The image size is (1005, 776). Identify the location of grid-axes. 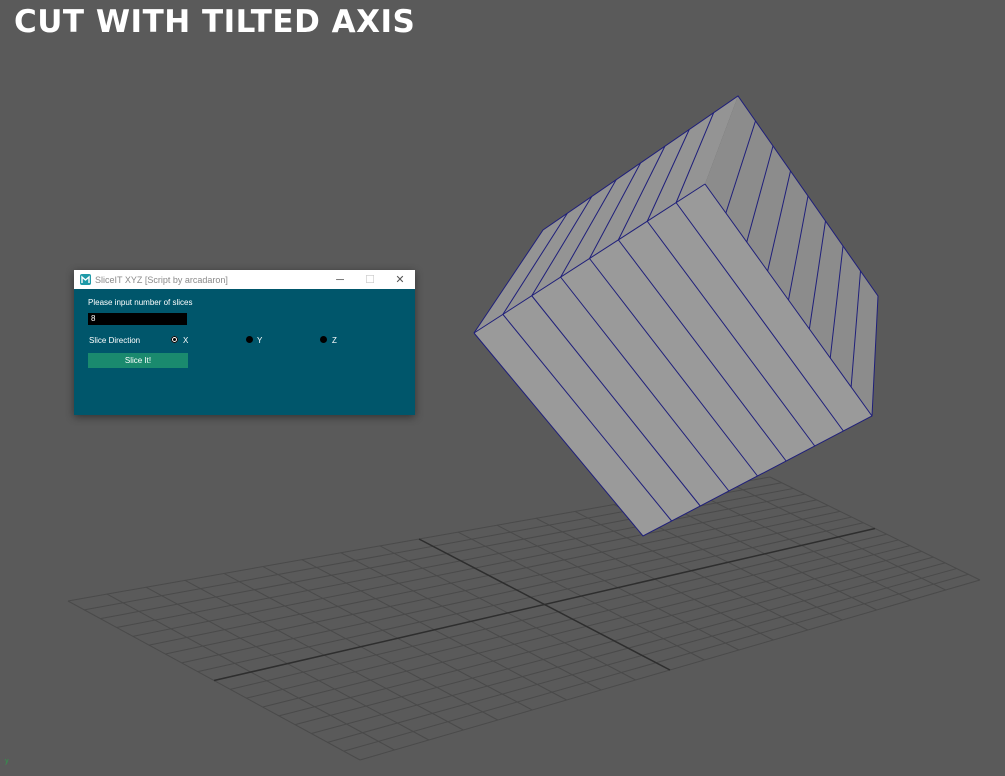
(544, 604).